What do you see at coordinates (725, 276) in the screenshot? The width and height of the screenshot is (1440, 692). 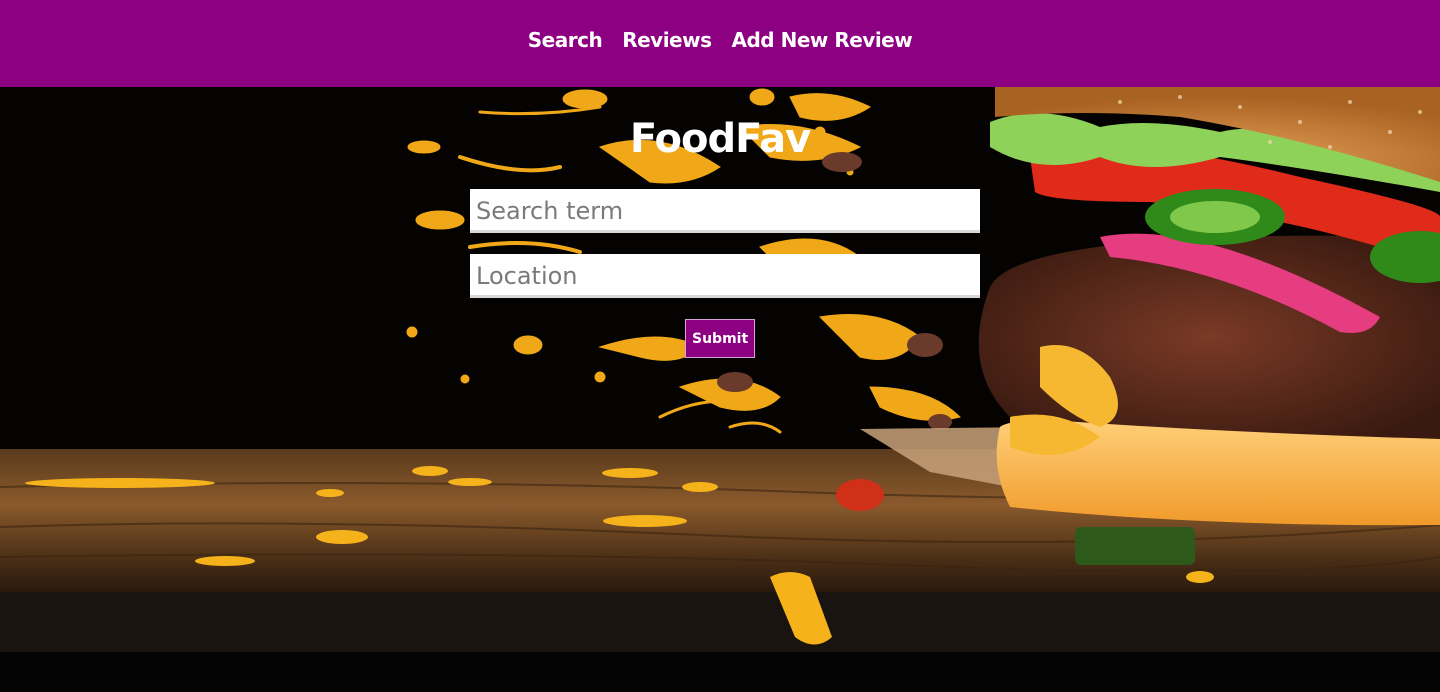 I see `location-input` at bounding box center [725, 276].